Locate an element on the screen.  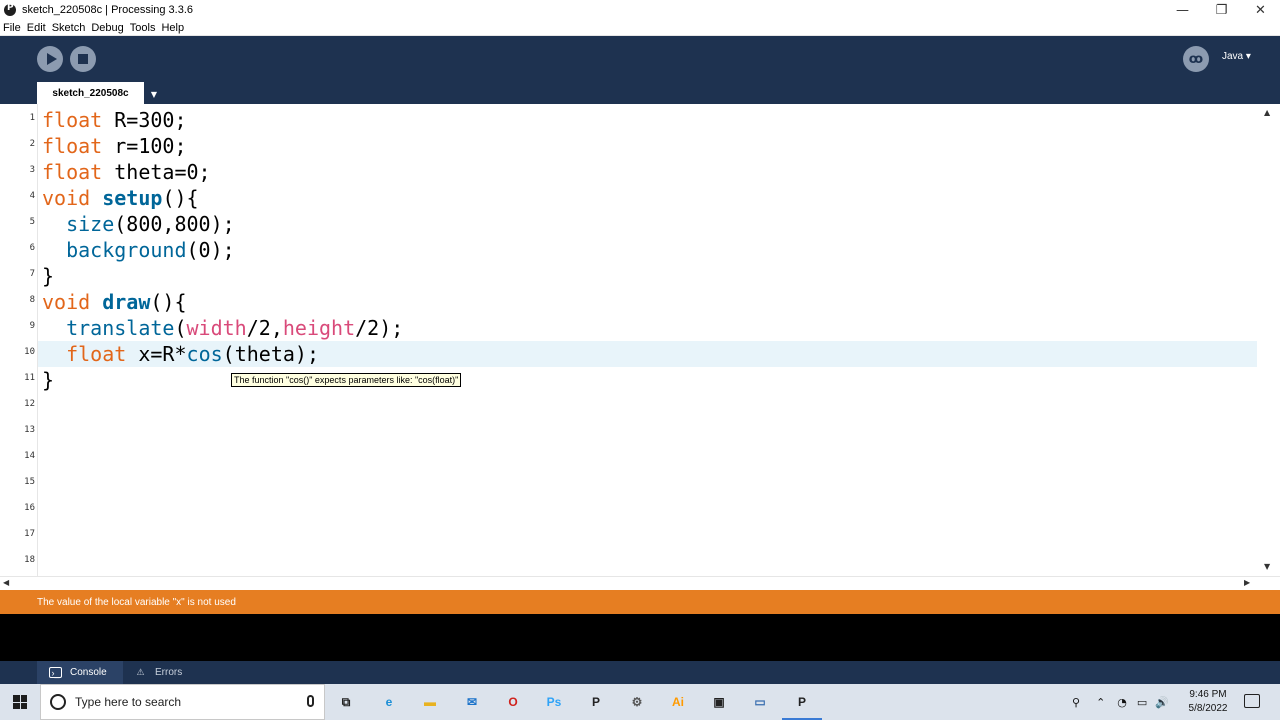
clock-date: 5/8/2022 is located at coordinates (1208, 708).